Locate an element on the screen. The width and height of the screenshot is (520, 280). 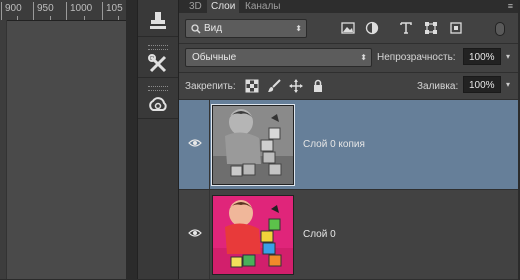
ruler-label: 950 is located at coordinates (45, 8).